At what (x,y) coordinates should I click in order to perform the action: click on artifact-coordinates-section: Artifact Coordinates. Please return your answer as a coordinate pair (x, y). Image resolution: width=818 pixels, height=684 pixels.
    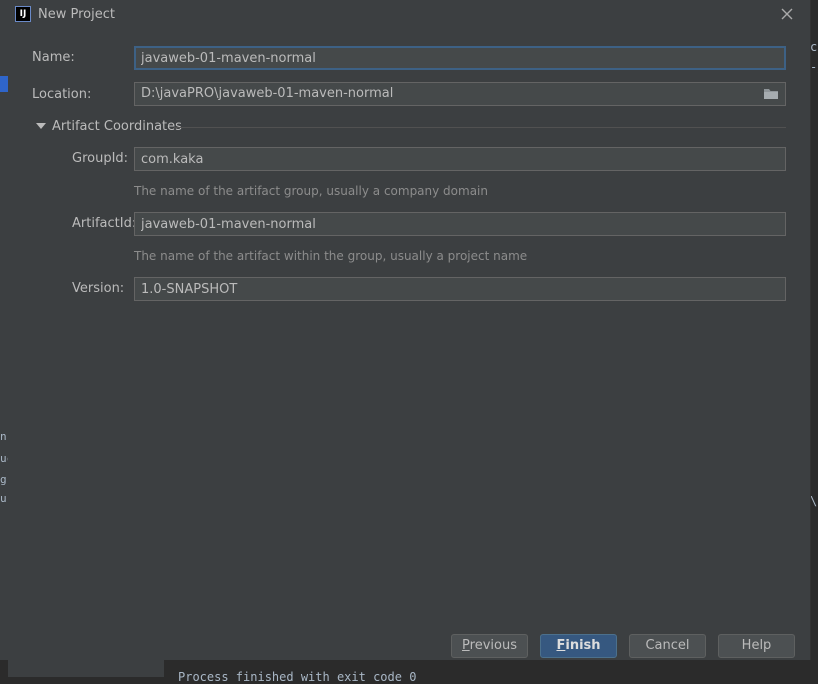
    Looking at the image, I should click on (410, 127).